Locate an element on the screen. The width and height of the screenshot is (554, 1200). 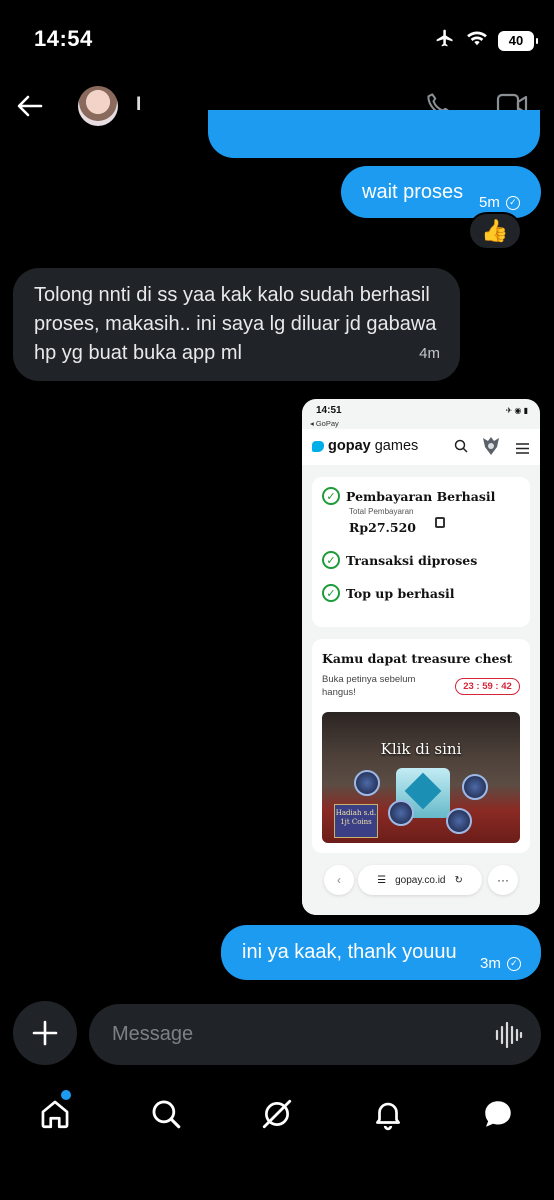
nav-notifications is located at coordinates (388, 1114).